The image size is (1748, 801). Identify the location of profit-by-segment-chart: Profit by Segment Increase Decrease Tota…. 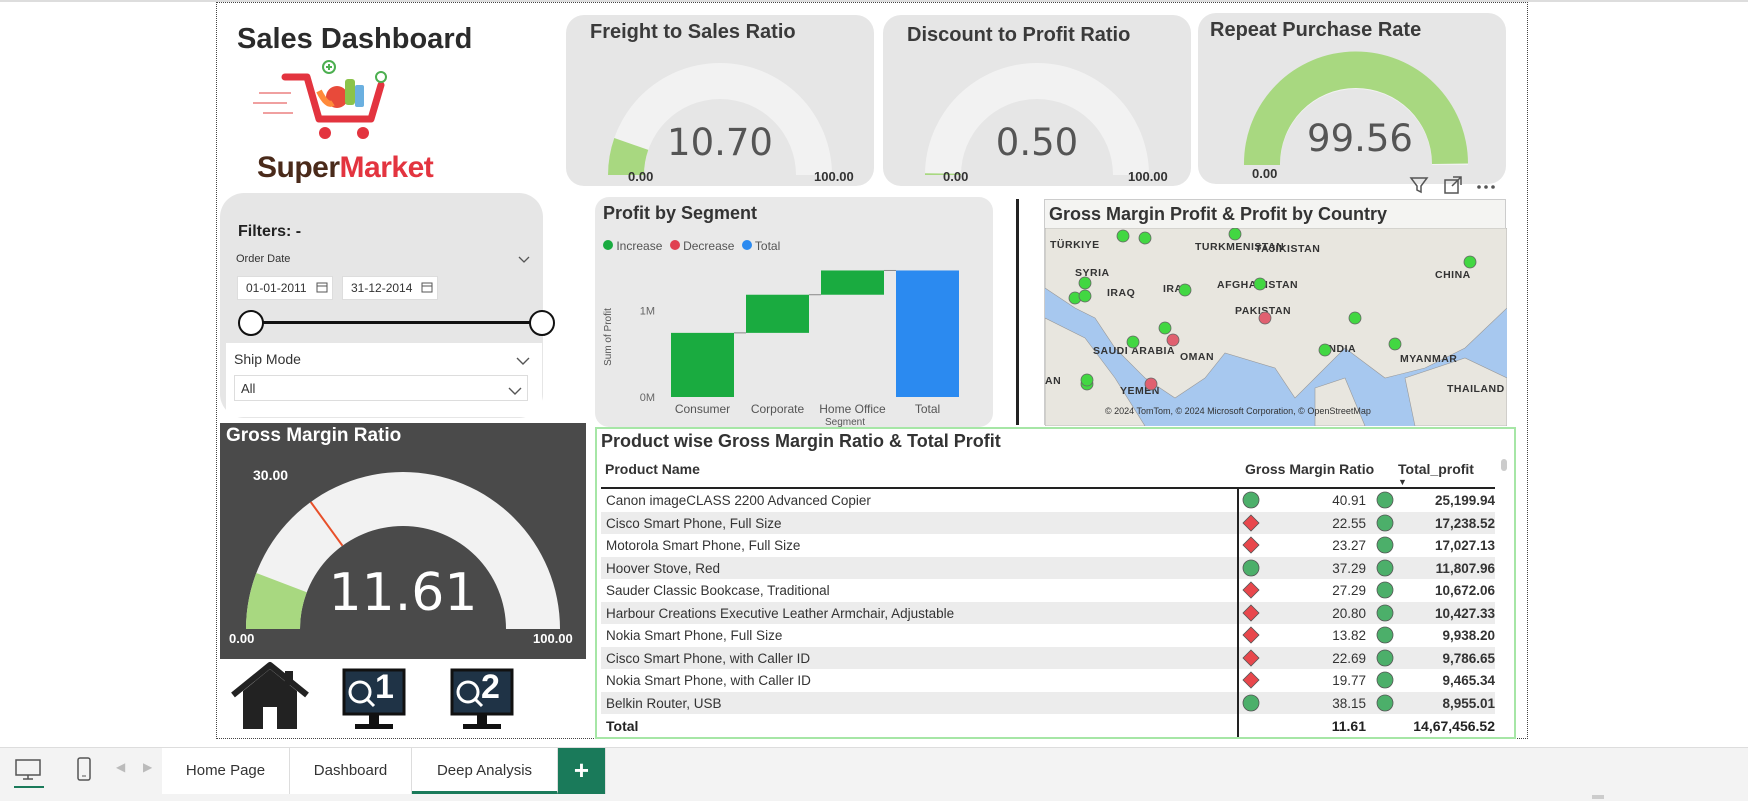
(794, 312).